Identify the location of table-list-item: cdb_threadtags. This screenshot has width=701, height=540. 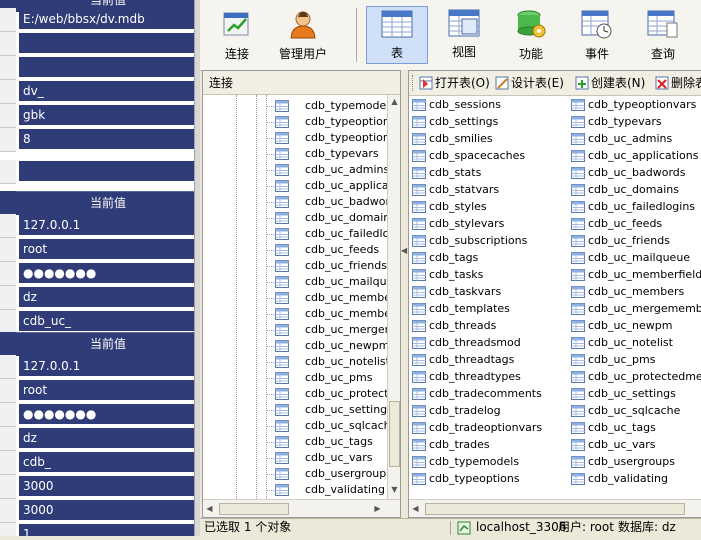
(487, 360).